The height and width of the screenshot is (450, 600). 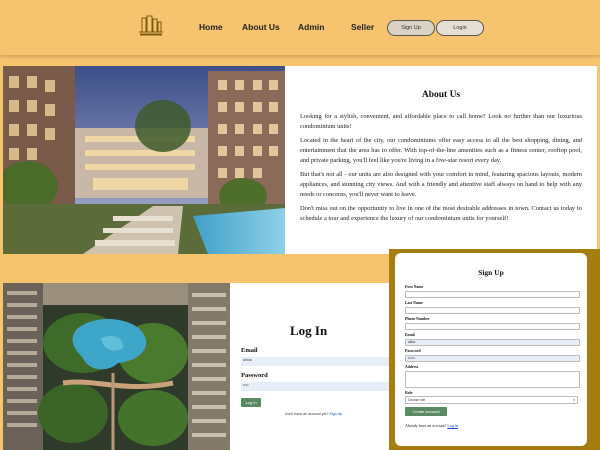 What do you see at coordinates (492, 310) in the screenshot?
I see `last-name-input` at bounding box center [492, 310].